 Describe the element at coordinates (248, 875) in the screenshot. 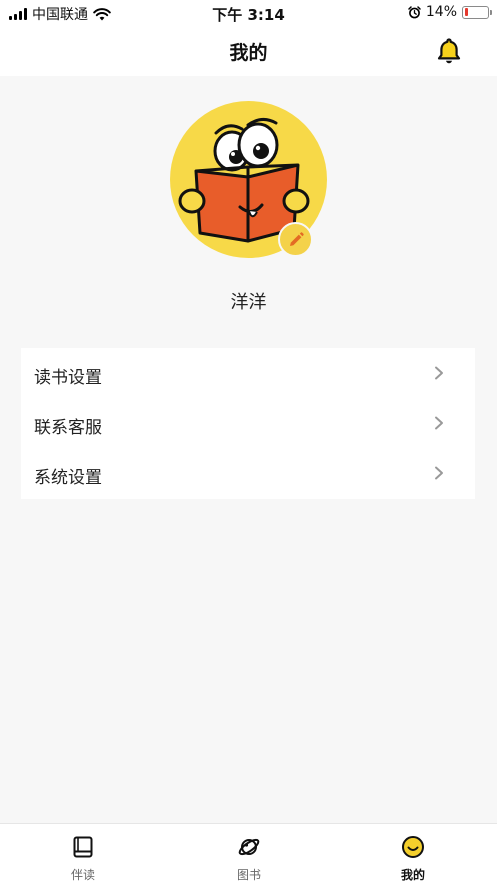

I see `tab-label: 图书` at that location.